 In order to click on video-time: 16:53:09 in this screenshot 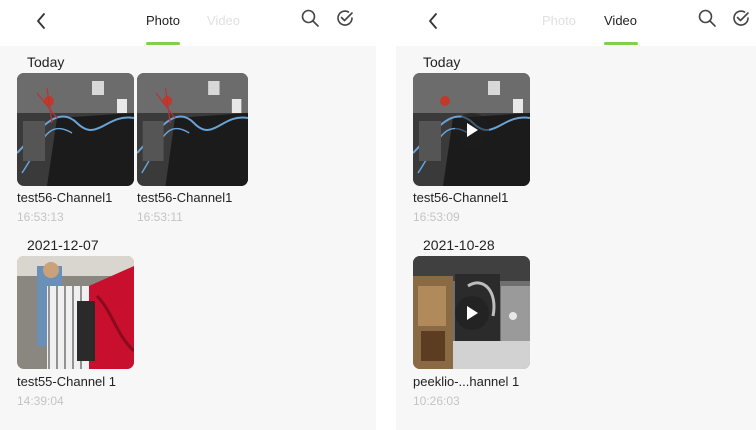, I will do `click(436, 217)`.